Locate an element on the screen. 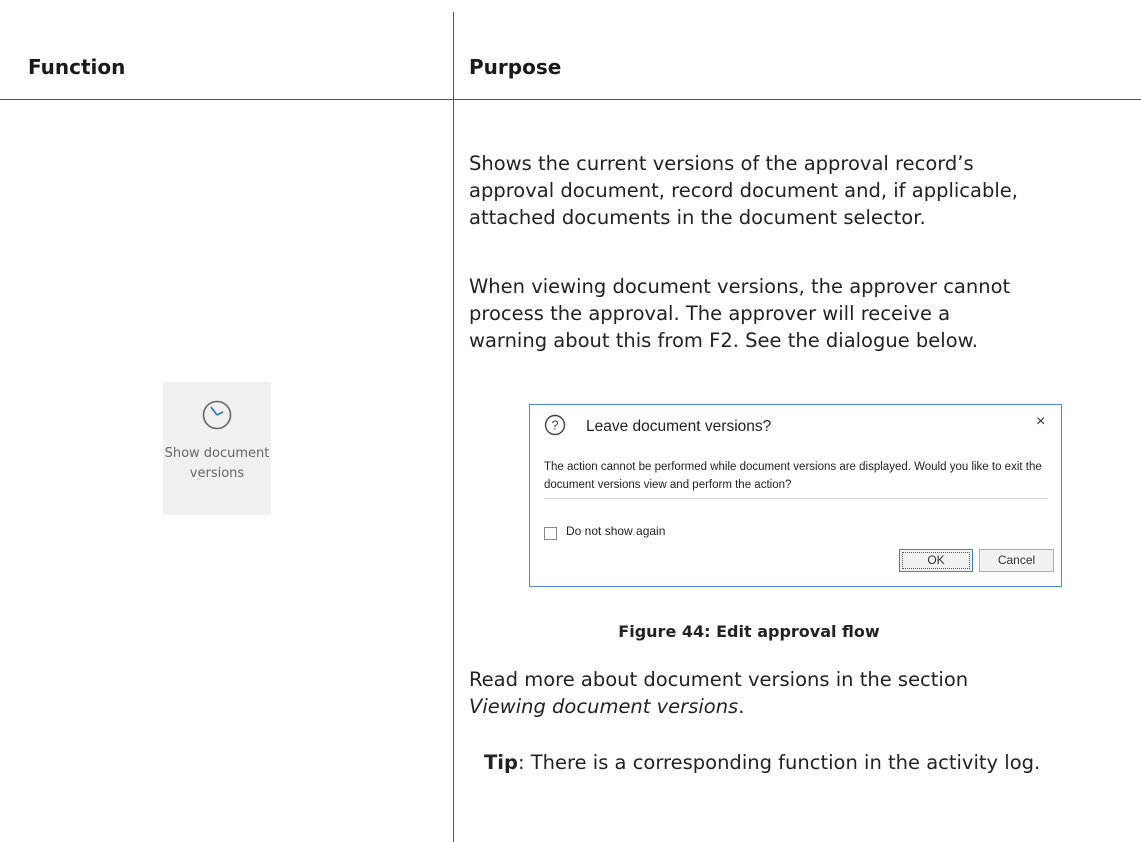 This screenshot has height=842, width=1141. column-header-function: Function is located at coordinates (77, 67).